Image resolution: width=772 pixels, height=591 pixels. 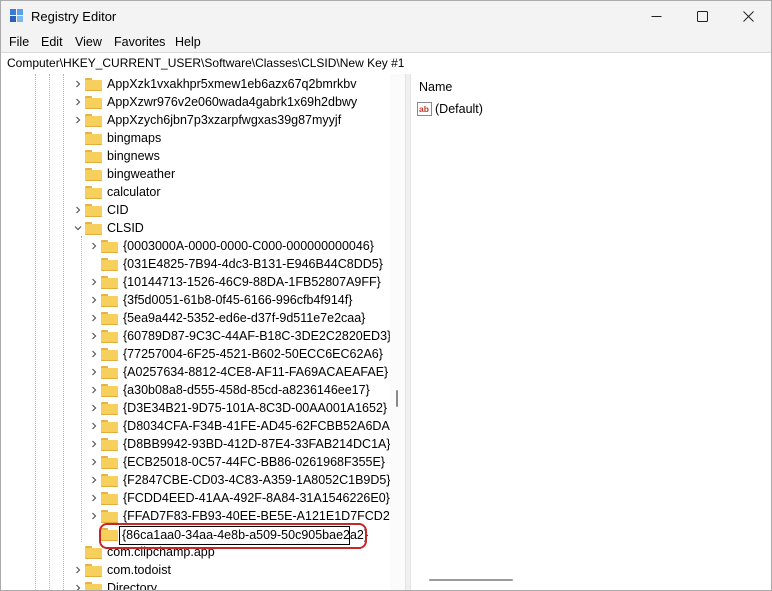 I want to click on tree-item-label: com.todoist, so click(x=139, y=570).